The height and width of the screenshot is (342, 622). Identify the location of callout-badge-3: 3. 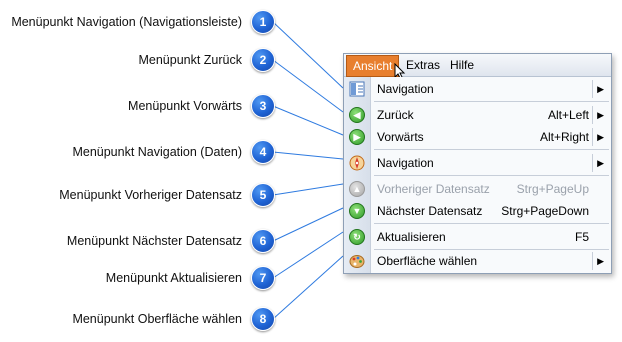
(263, 106).